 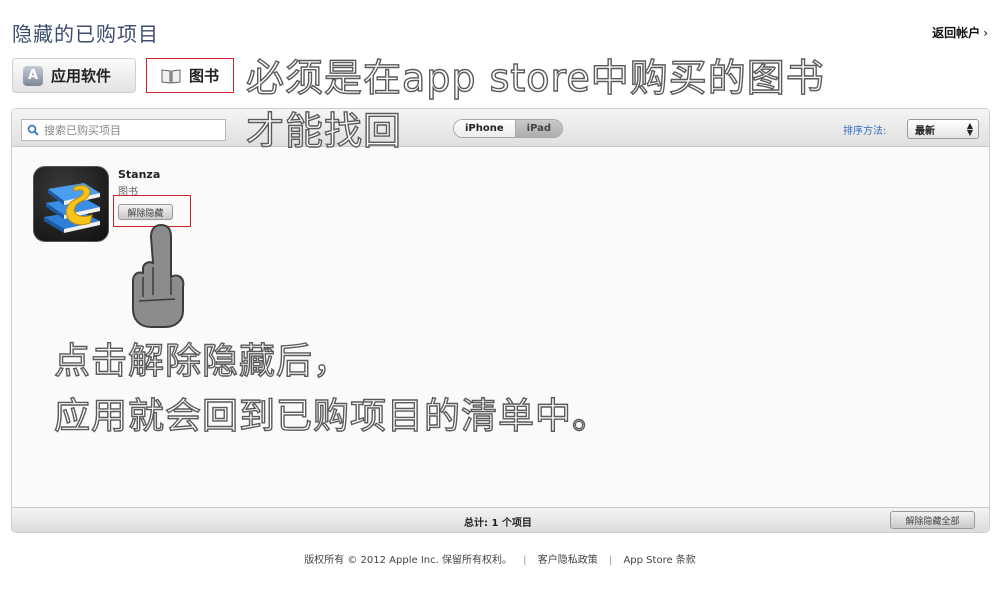 I want to click on search-box, so click(x=123, y=130).